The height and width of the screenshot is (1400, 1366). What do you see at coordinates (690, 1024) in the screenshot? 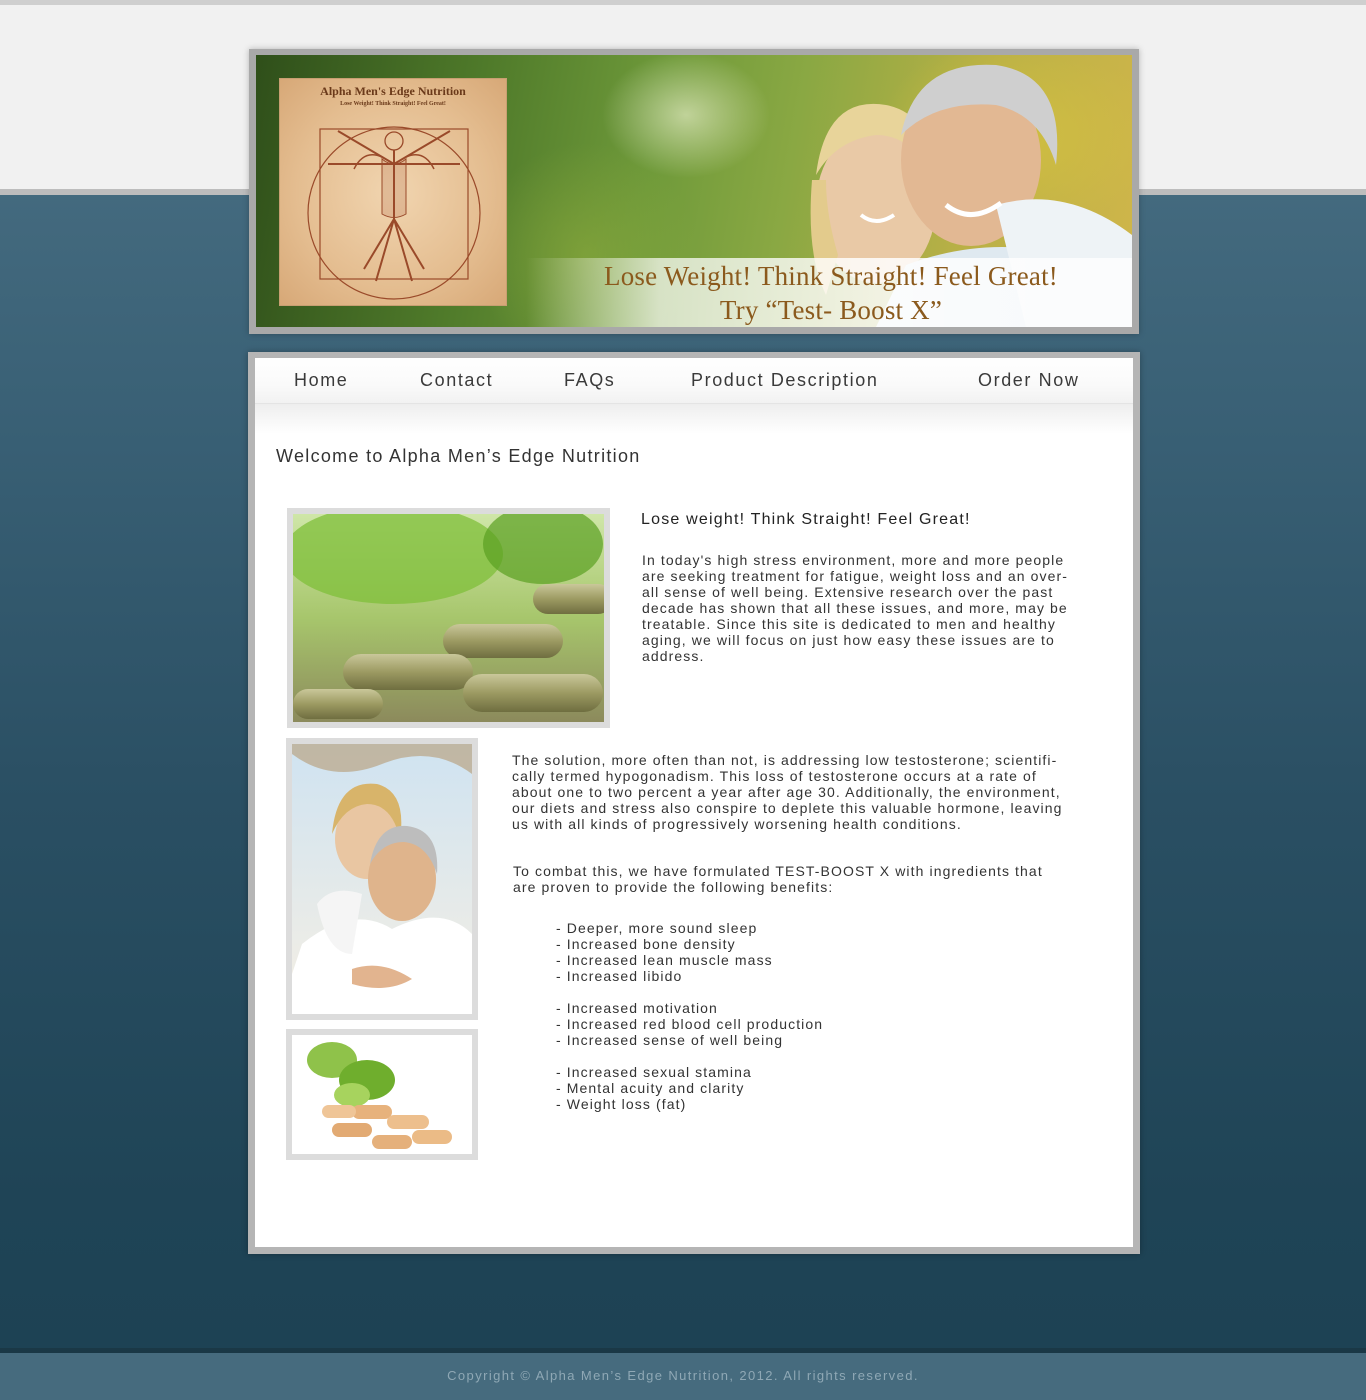
I see `list-item: - Increased red blood cell production` at bounding box center [690, 1024].